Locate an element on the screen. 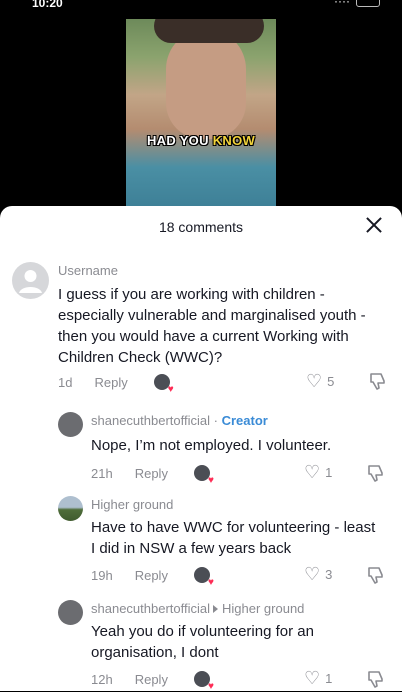 The height and width of the screenshot is (692, 402). comment-username: shanecuthbertofficial Higher ground is located at coordinates (197, 608).